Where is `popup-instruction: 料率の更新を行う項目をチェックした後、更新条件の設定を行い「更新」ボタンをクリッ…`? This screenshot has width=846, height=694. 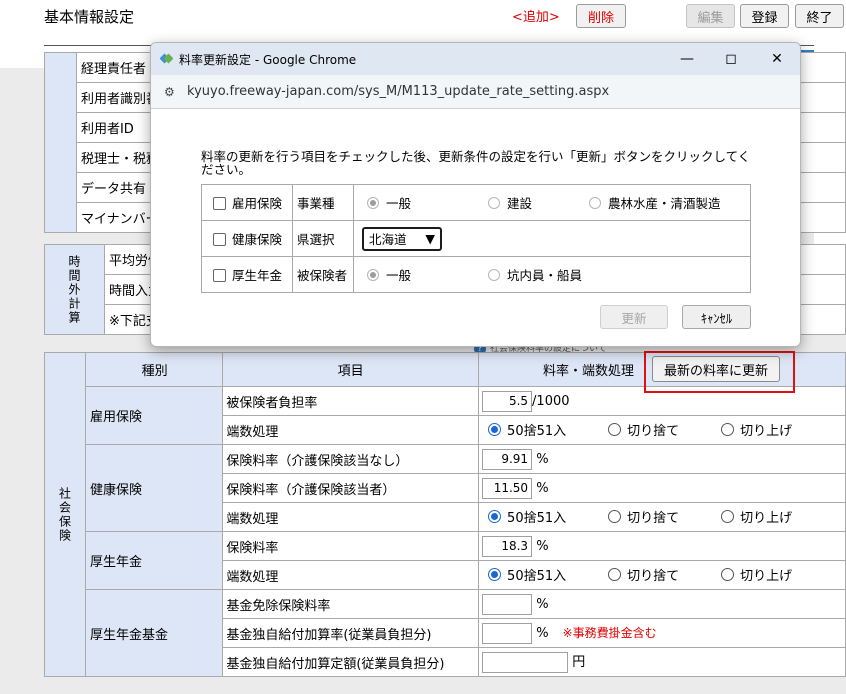 popup-instruction: 料率の更新を行う項目をチェックした後、更新条件の設定を行い「更新」ボタンをクリッ… is located at coordinates (476, 163).